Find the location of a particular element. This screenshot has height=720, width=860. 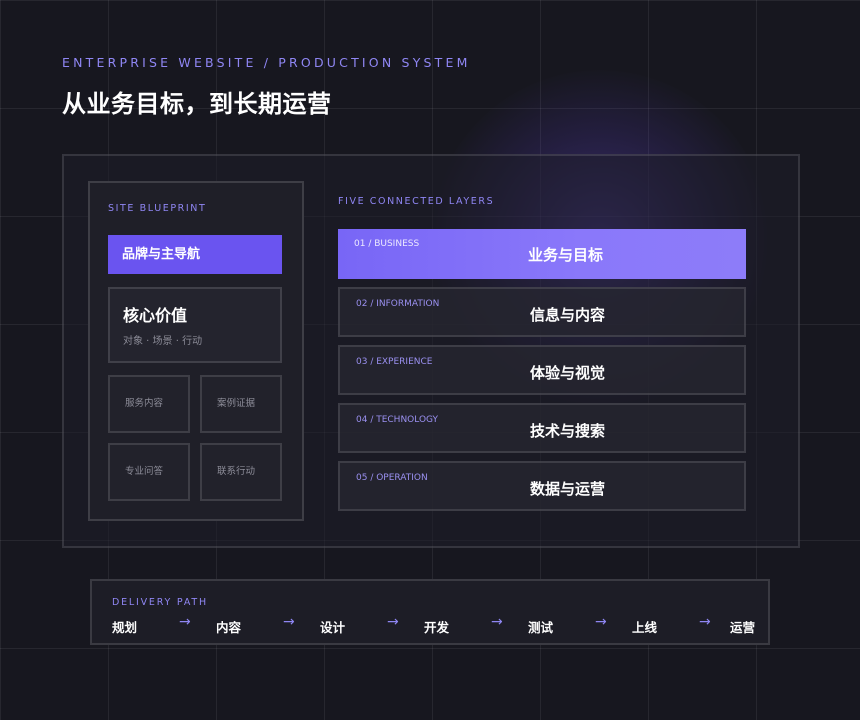

layer-business: 01 / BUSINESS 业务与目标 is located at coordinates (542, 254).